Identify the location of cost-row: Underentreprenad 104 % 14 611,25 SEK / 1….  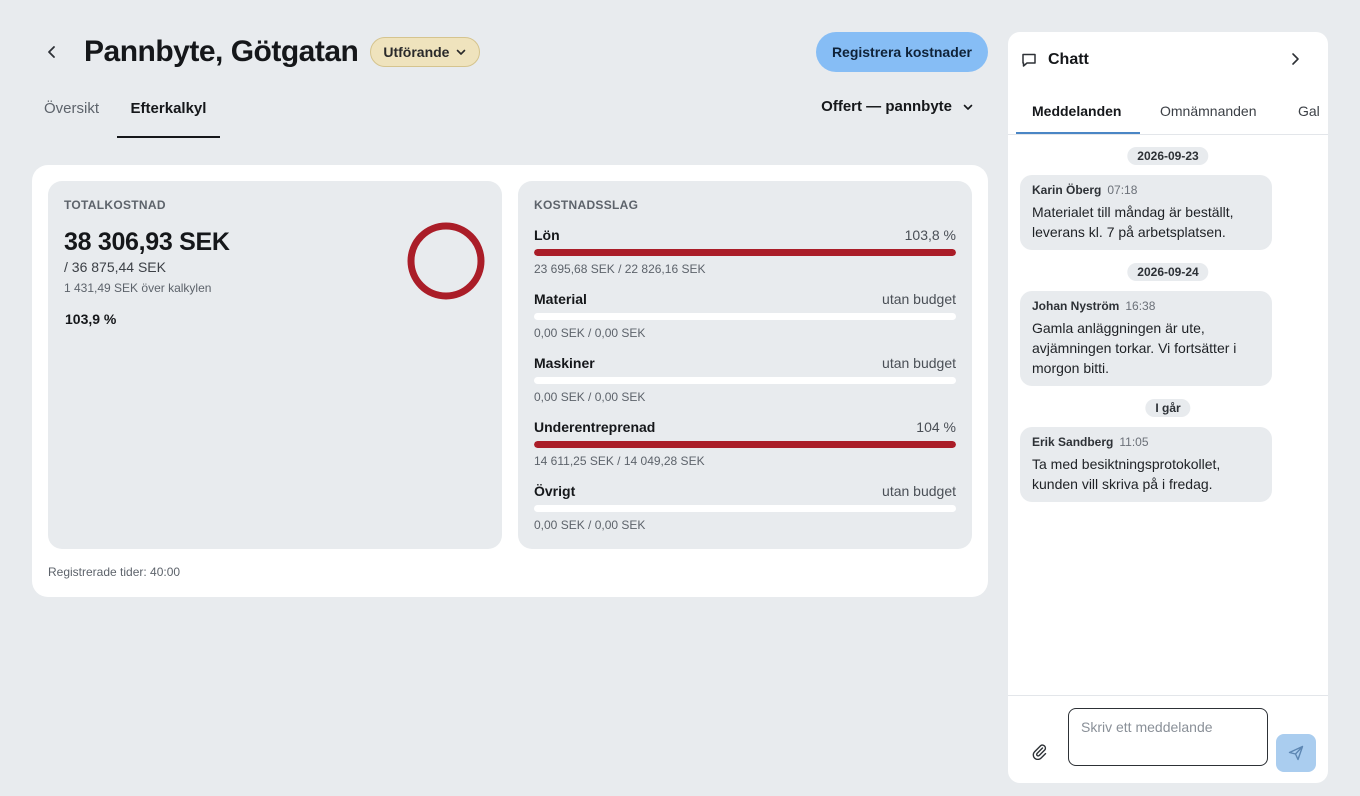
(745, 447).